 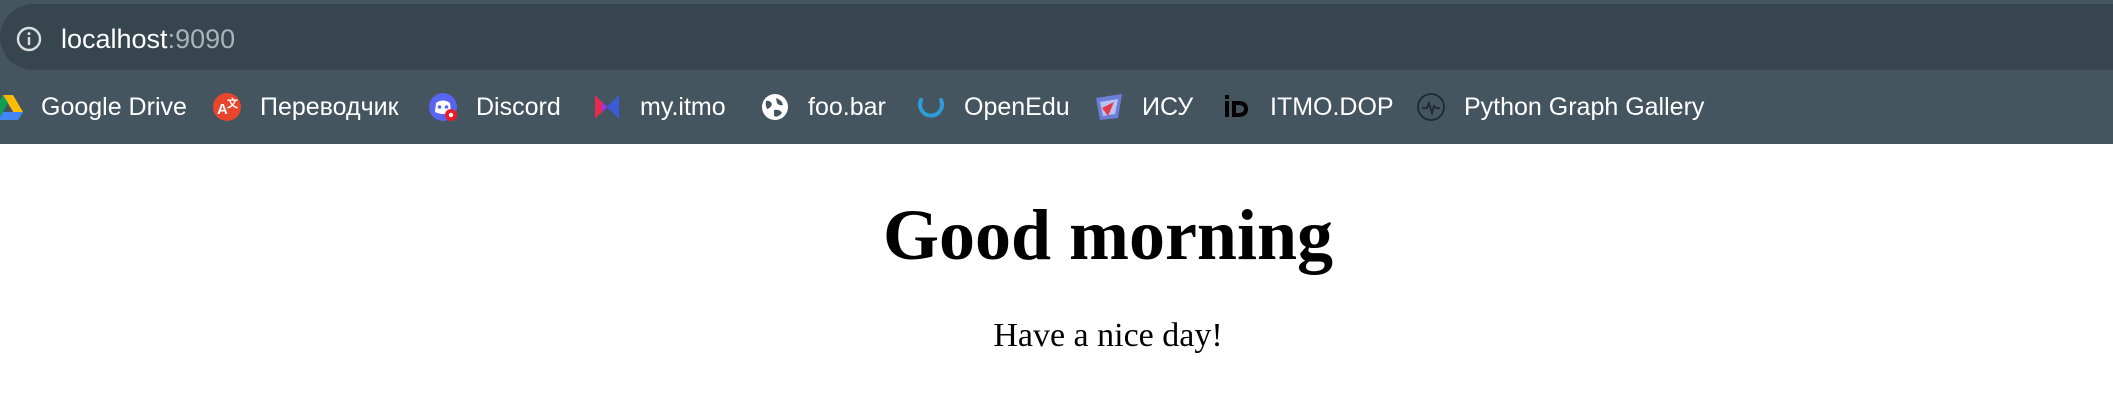 What do you see at coordinates (443, 107) in the screenshot?
I see `discord-icon` at bounding box center [443, 107].